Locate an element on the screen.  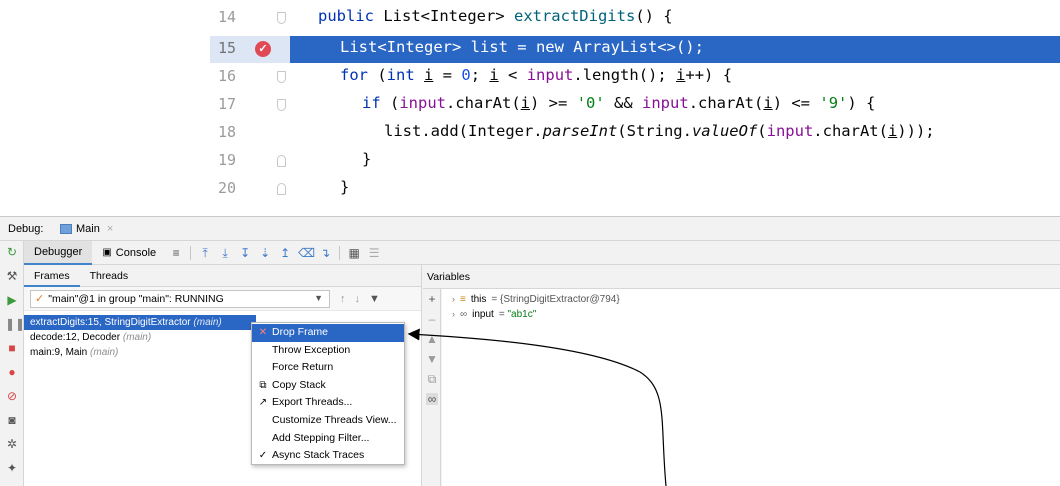
variable-name: this is located at coordinates (478, 299).